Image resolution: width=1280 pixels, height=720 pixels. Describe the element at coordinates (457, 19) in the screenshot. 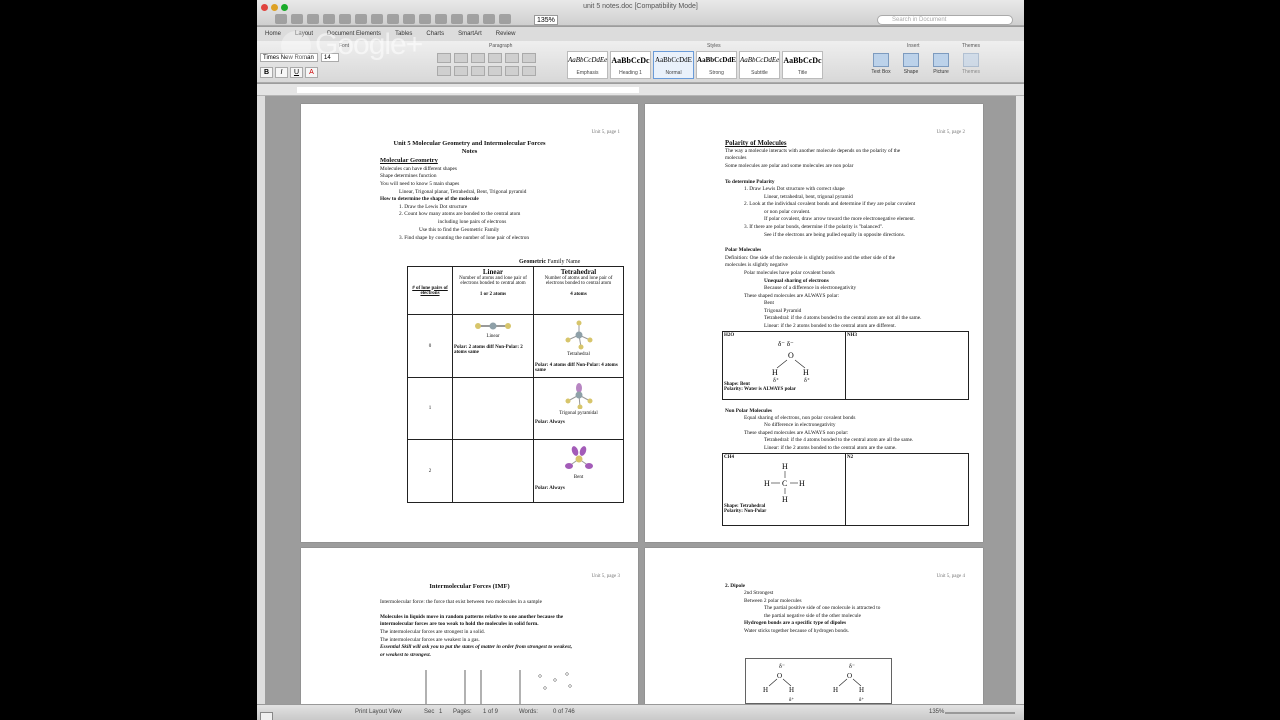

I see `sidebar-icon` at that location.